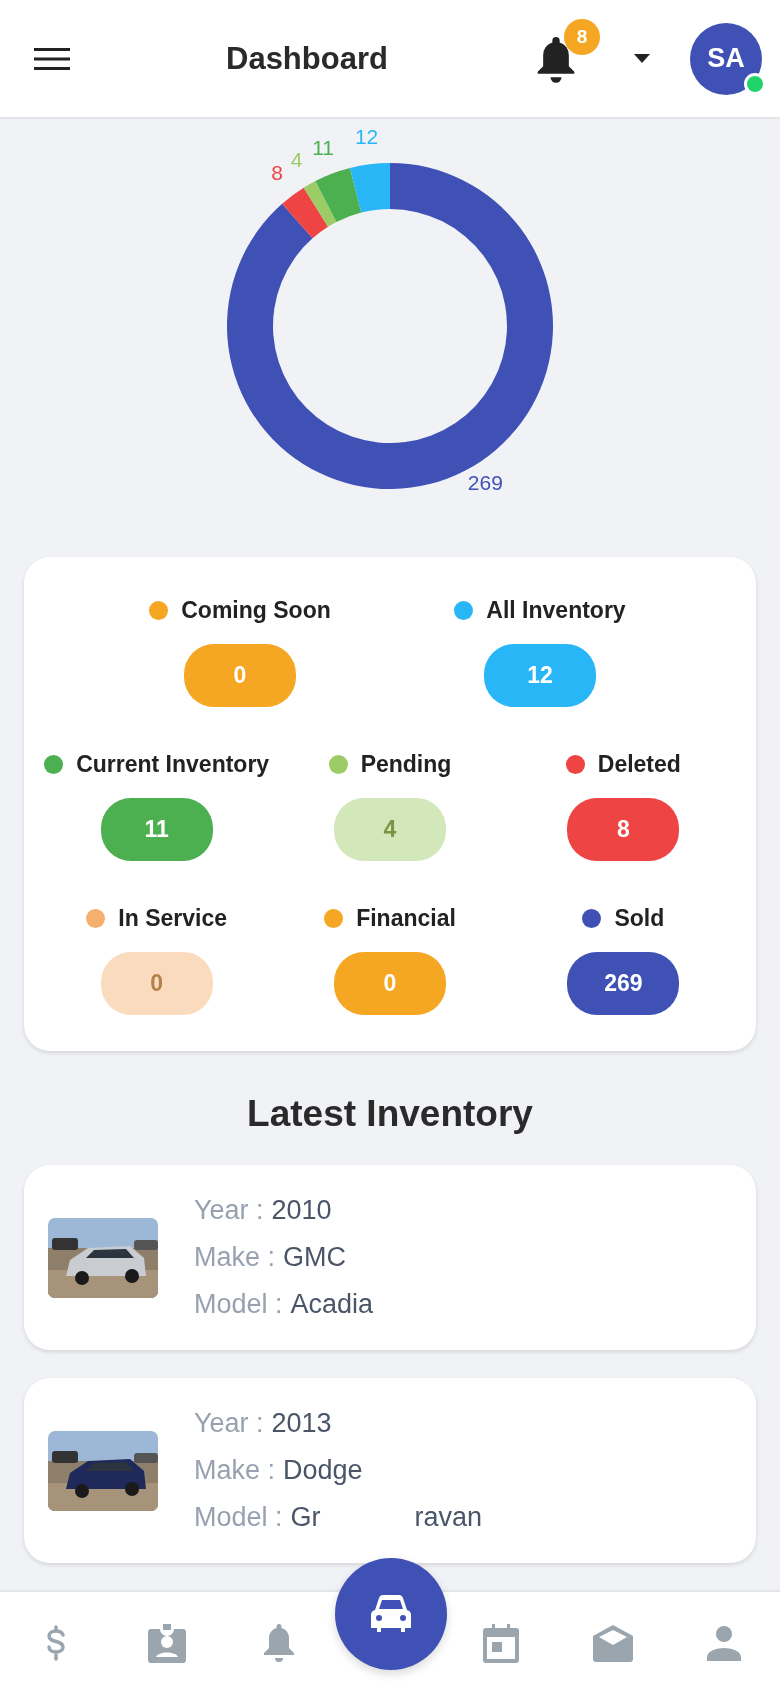 This screenshot has height=1688, width=780. Describe the element at coordinates (724, 1643) in the screenshot. I see `person-icon` at that location.